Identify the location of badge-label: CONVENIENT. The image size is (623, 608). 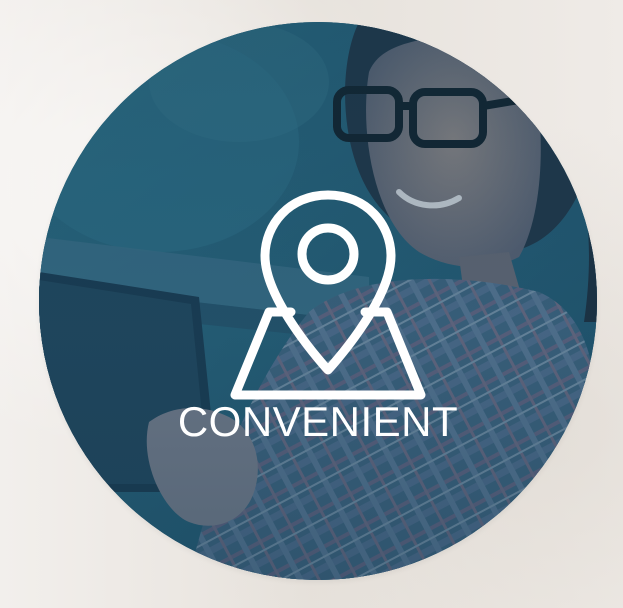
(318, 421).